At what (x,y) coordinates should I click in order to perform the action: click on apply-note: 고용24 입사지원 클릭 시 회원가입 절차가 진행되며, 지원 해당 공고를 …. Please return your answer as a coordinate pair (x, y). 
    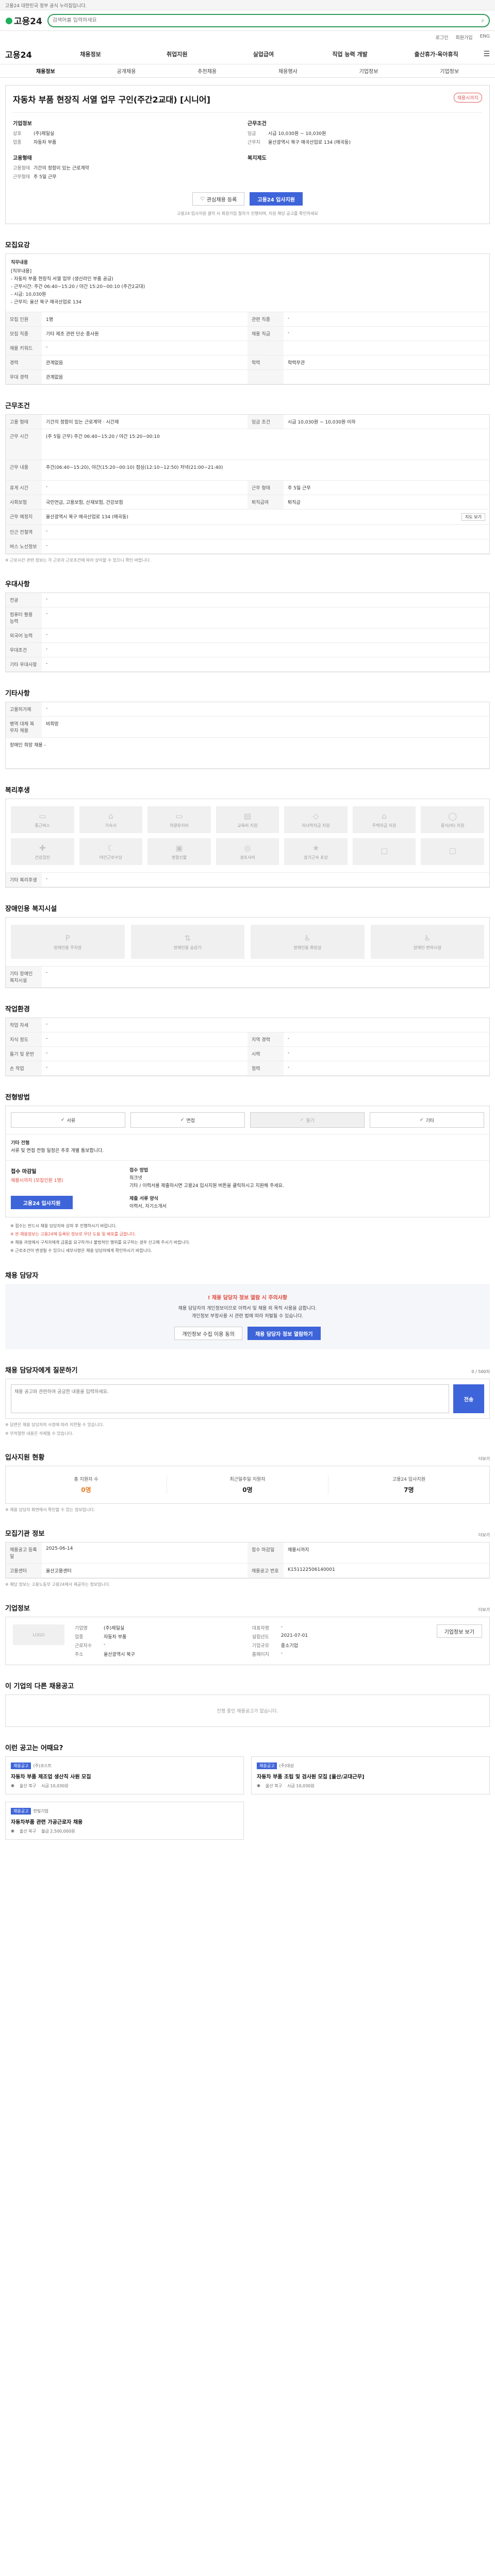
    Looking at the image, I should click on (247, 213).